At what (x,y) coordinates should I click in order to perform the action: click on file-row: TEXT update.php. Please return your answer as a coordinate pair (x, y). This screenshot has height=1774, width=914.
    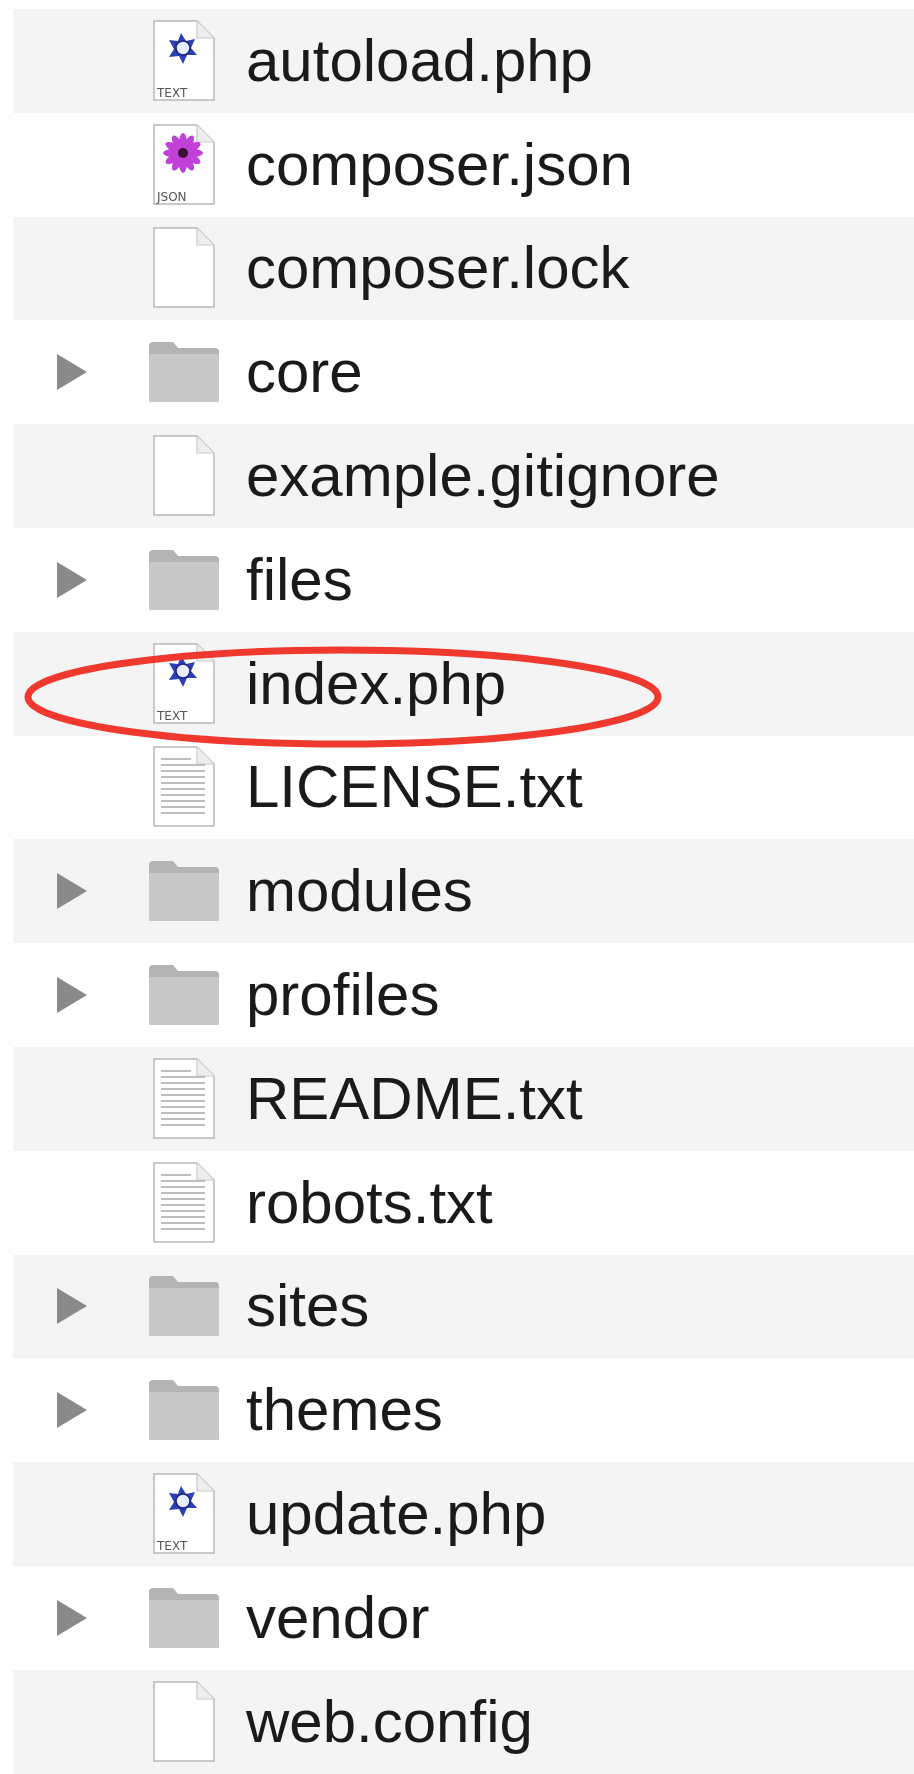
    Looking at the image, I should click on (463, 1514).